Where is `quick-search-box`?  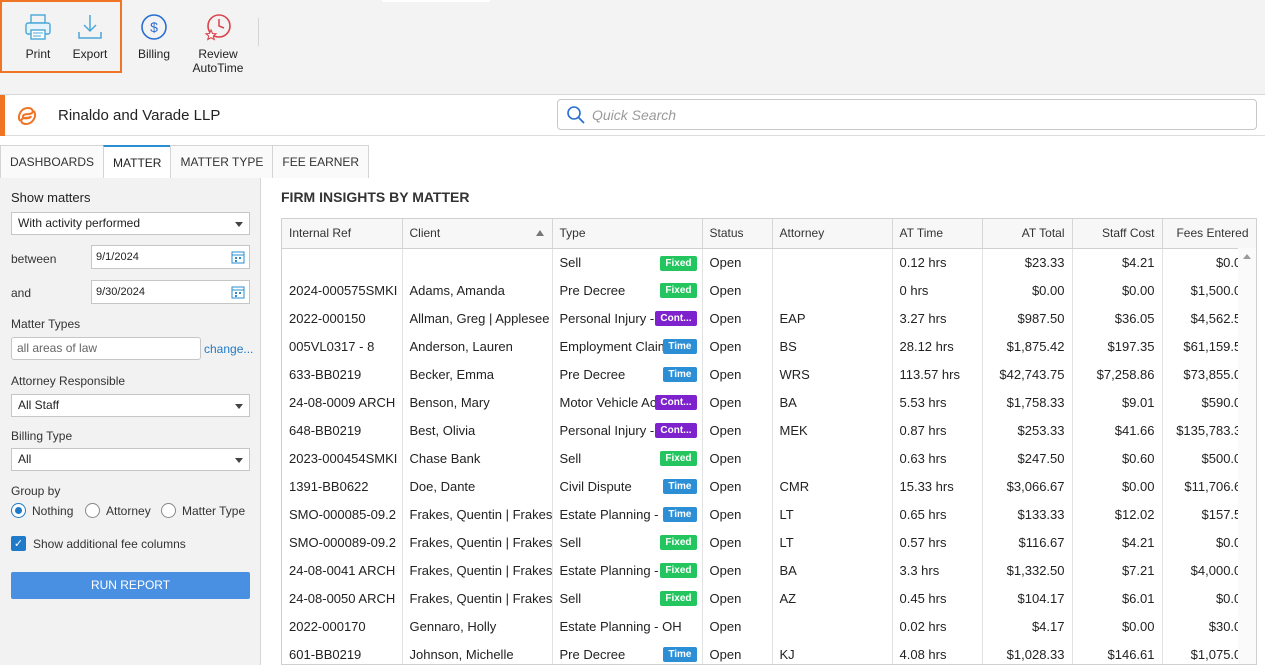 quick-search-box is located at coordinates (907, 114).